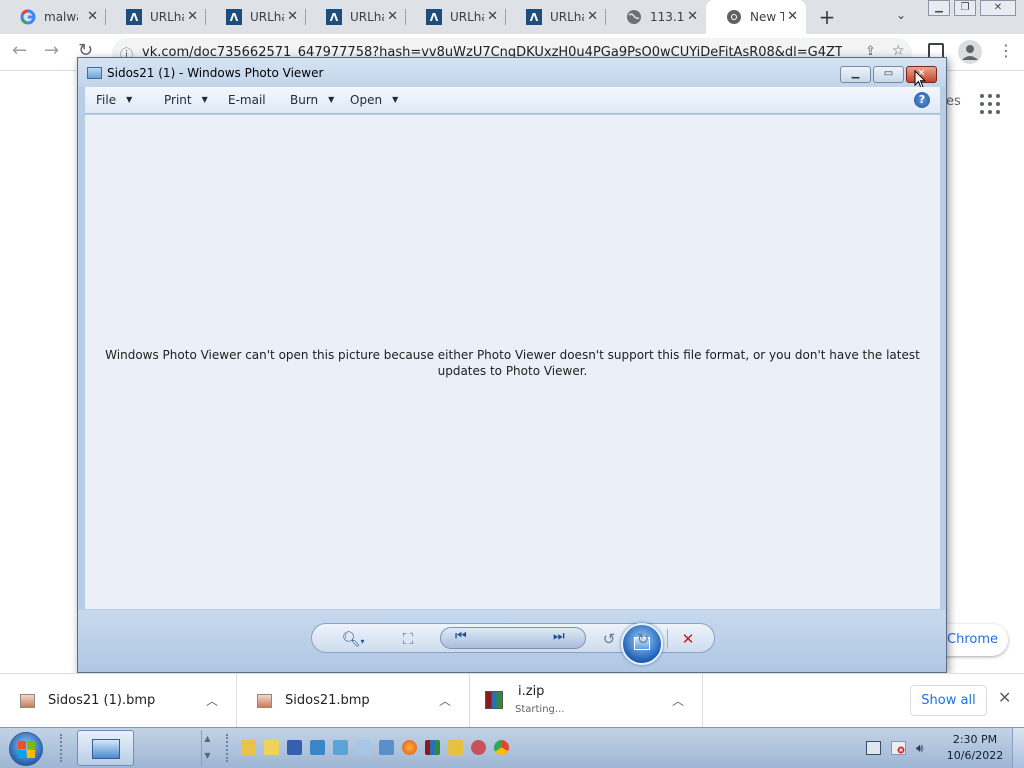 The height and width of the screenshot is (768, 1024). What do you see at coordinates (990, 104) in the screenshot?
I see `apps-grid-icon` at bounding box center [990, 104].